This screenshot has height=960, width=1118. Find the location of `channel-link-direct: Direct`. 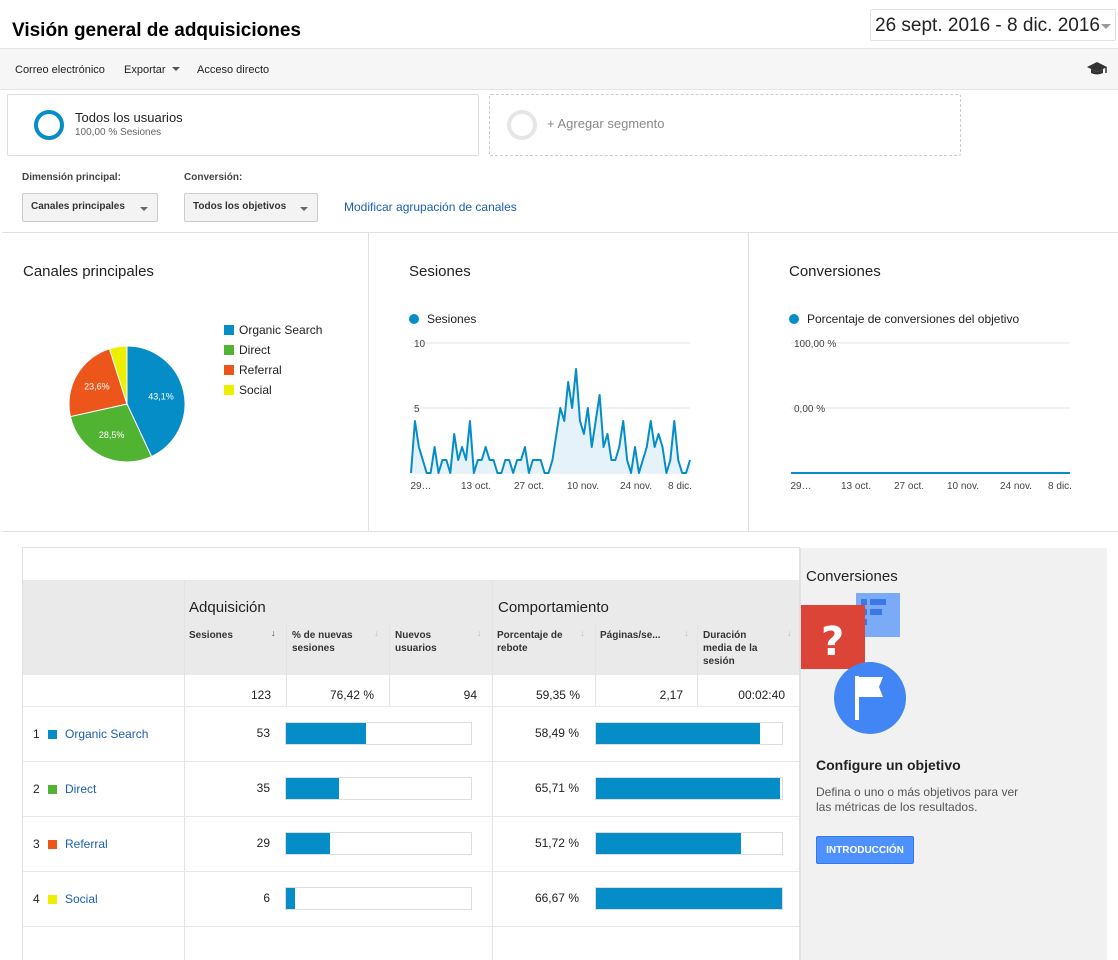

channel-link-direct: Direct is located at coordinates (80, 789).